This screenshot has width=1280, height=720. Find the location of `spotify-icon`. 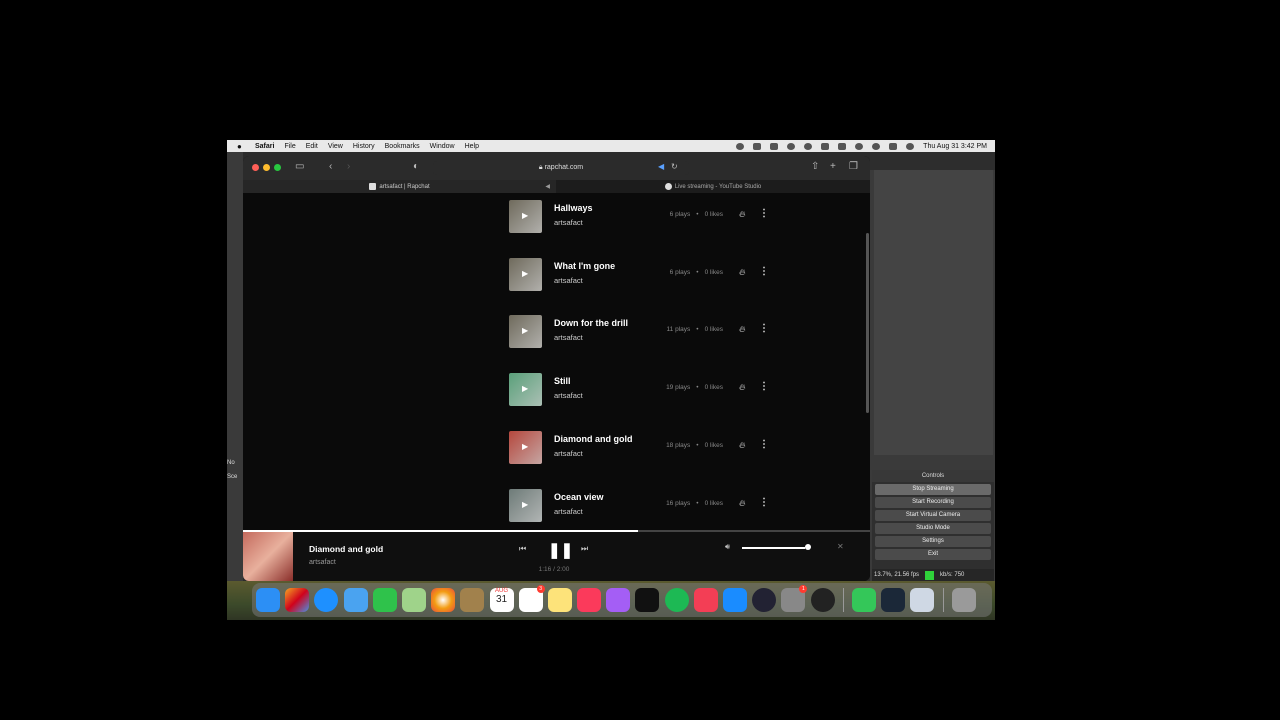

spotify-icon is located at coordinates (676, 600).